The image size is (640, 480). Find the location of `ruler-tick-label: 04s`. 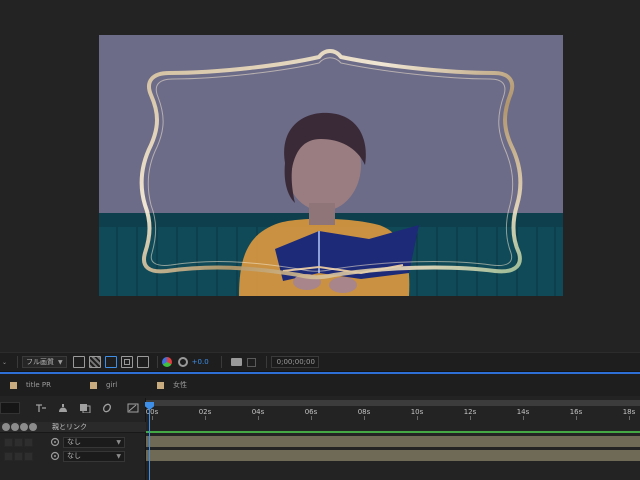

ruler-tick-label: 04s is located at coordinates (258, 412).